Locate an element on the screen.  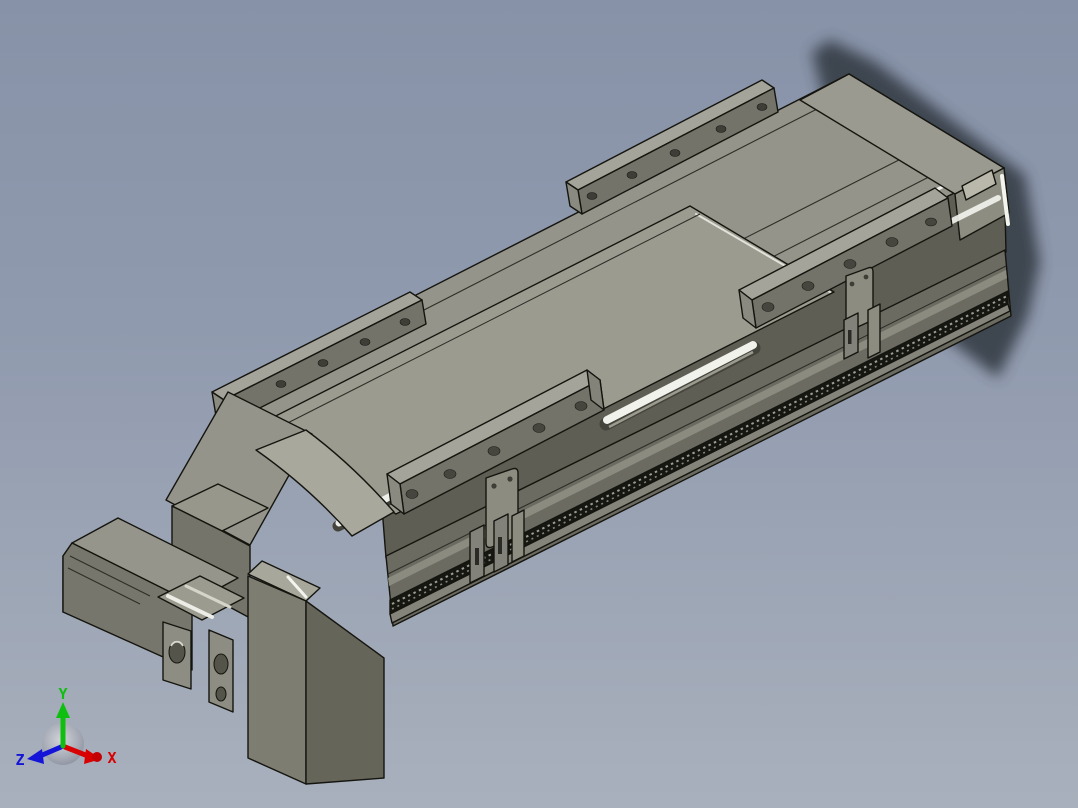
end-cover-block is located at coordinates (316, 672).